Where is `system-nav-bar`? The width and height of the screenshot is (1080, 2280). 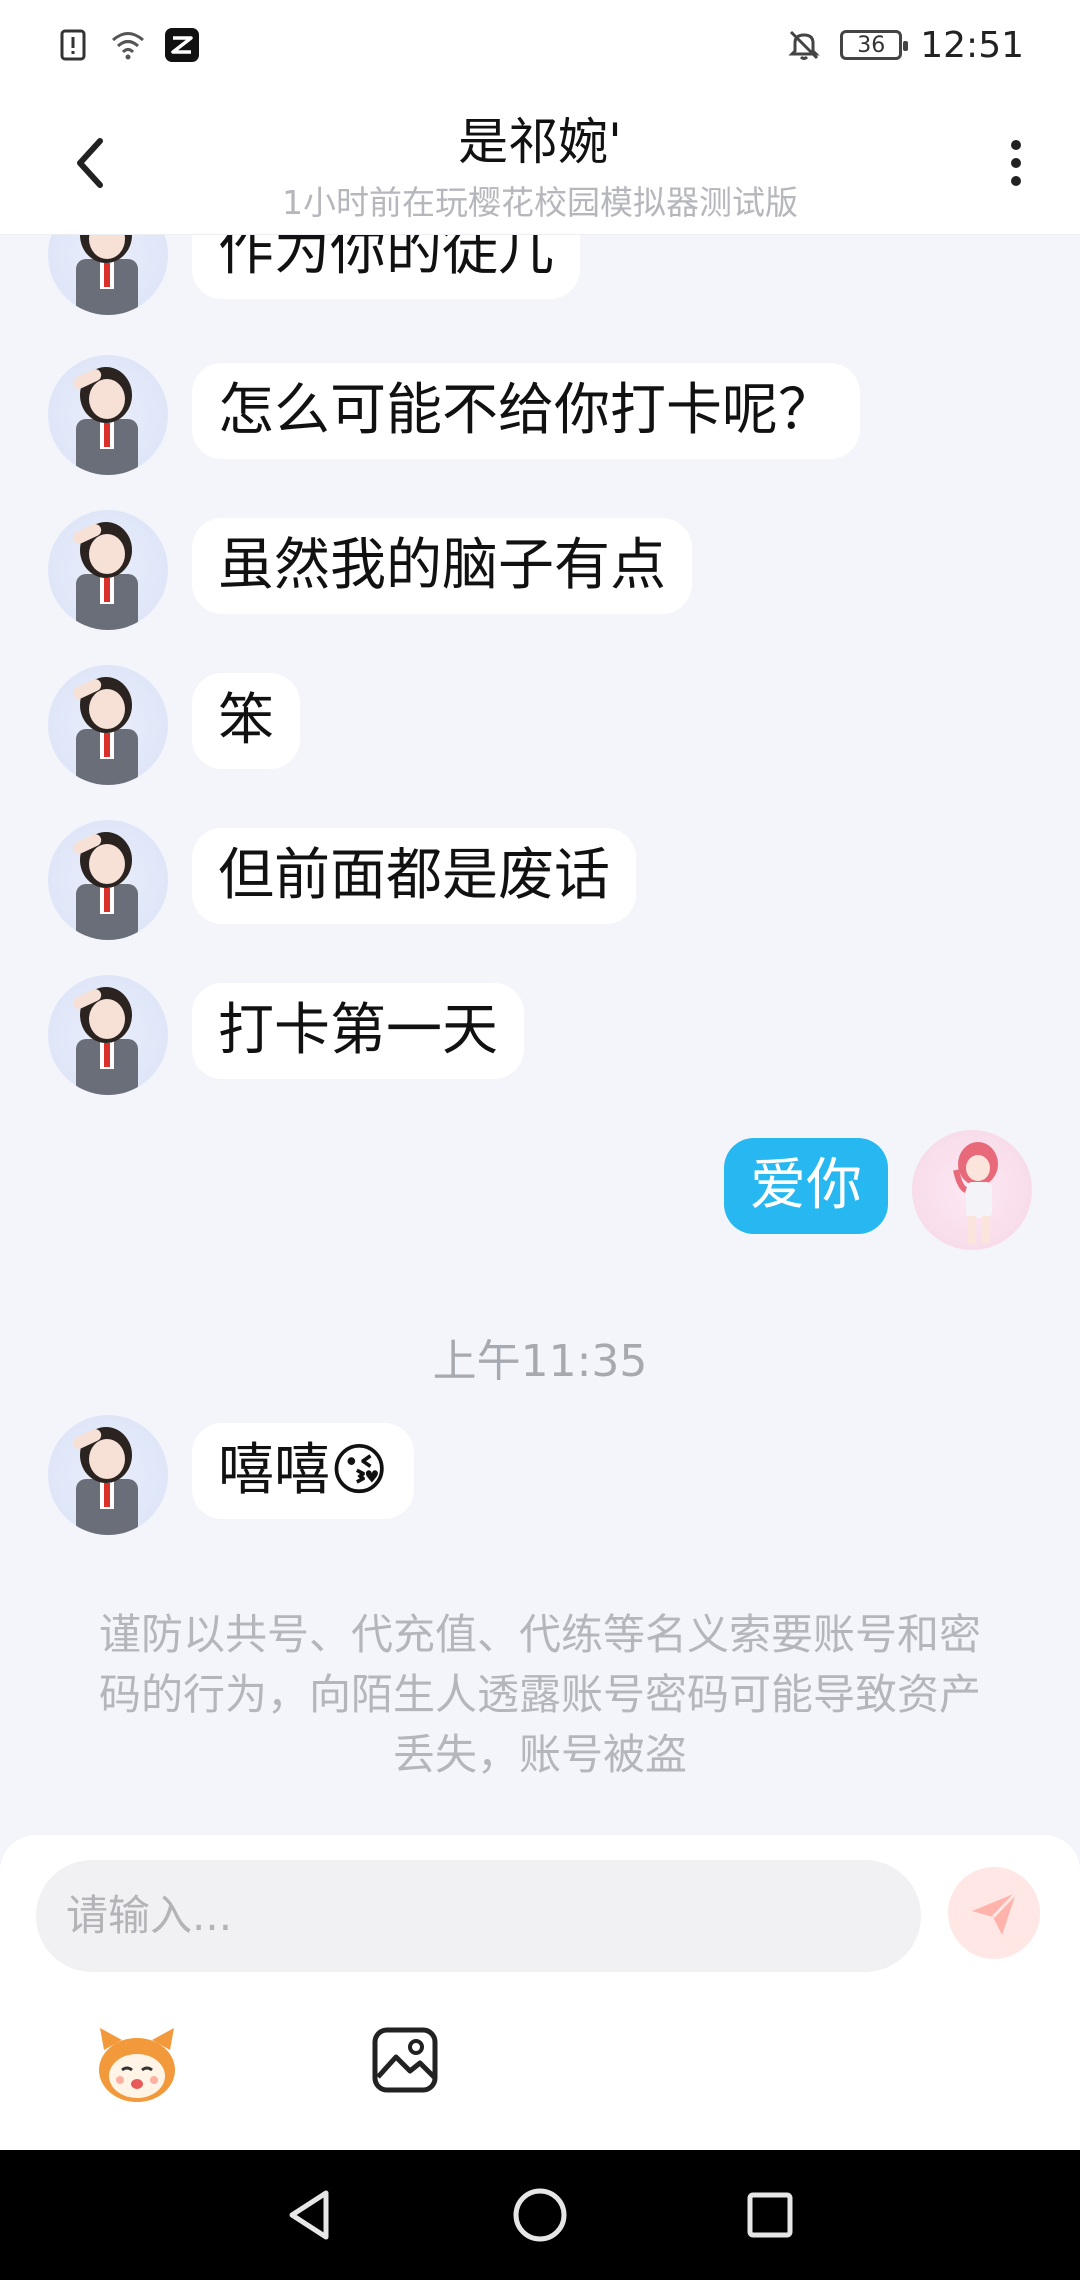
system-nav-bar is located at coordinates (540, 2215).